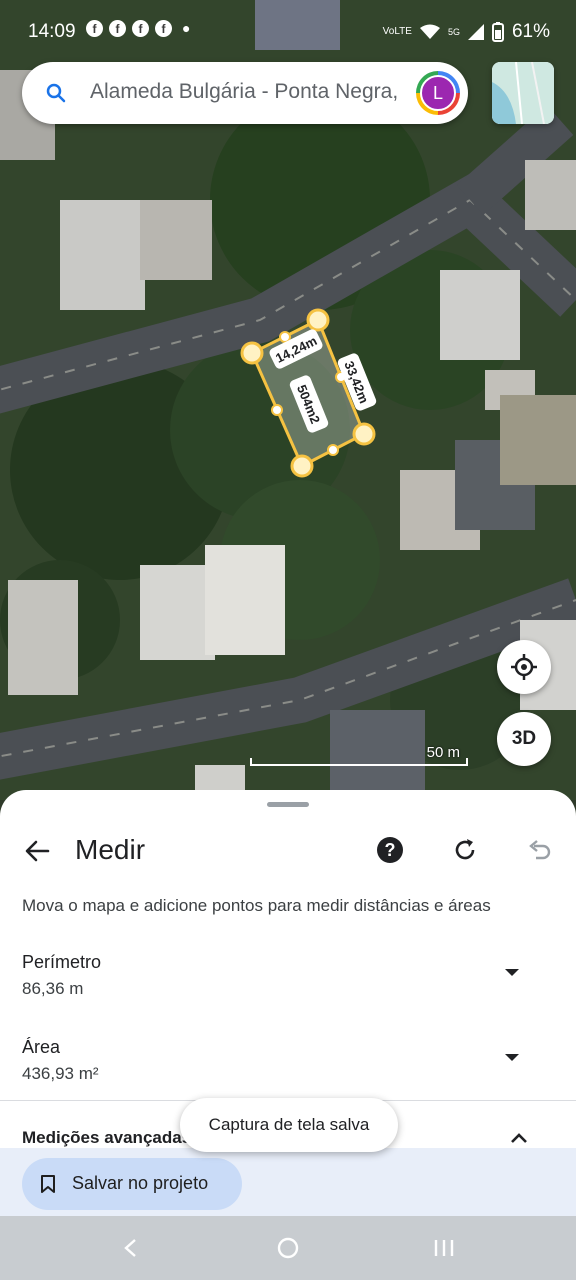  Describe the element at coordinates (110, 849) in the screenshot. I see `page-title: Medir` at that location.